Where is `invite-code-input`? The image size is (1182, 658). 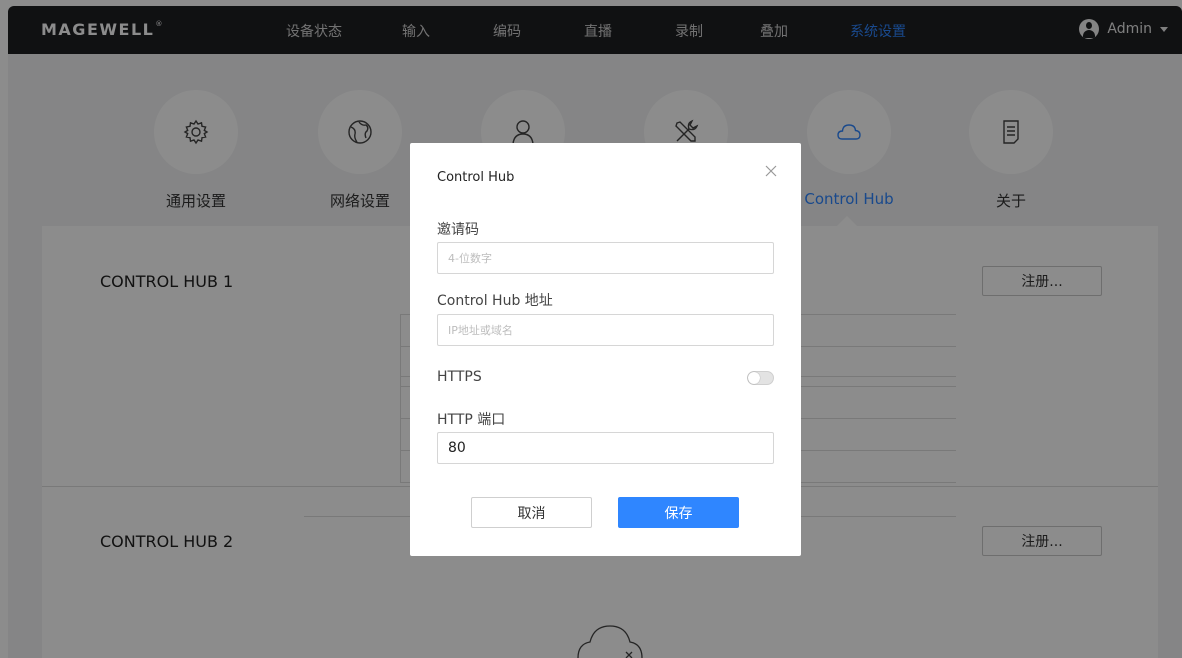 invite-code-input is located at coordinates (605, 258).